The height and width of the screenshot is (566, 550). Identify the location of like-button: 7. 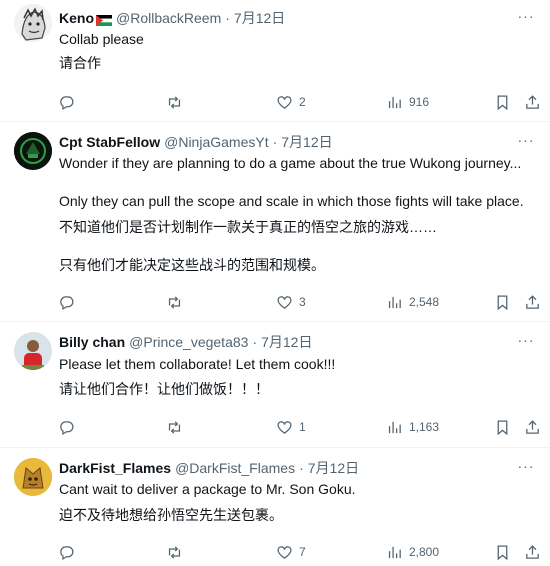
(291, 552).